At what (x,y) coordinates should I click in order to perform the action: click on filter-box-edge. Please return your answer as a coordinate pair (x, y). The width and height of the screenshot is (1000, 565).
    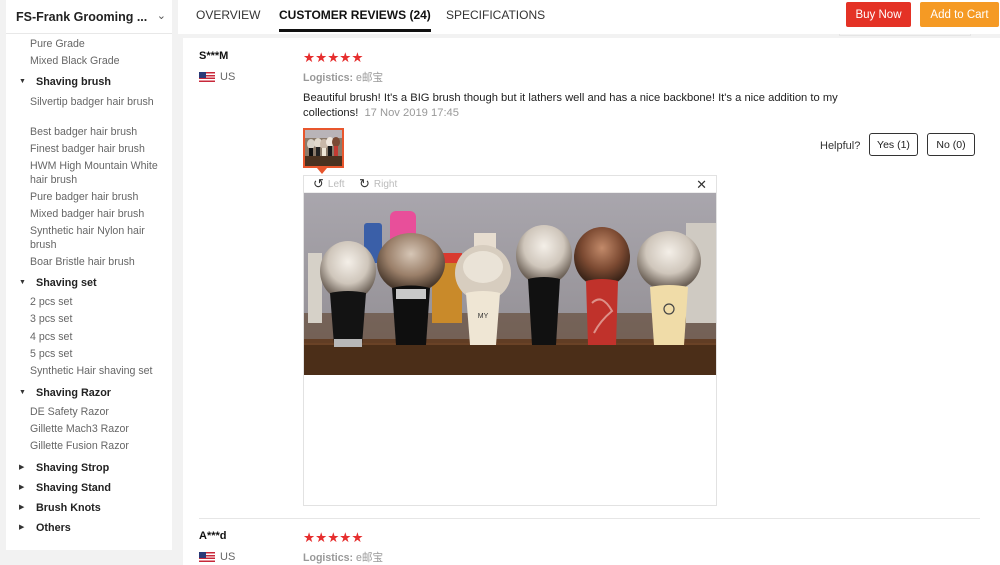
    Looking at the image, I should click on (905, 35).